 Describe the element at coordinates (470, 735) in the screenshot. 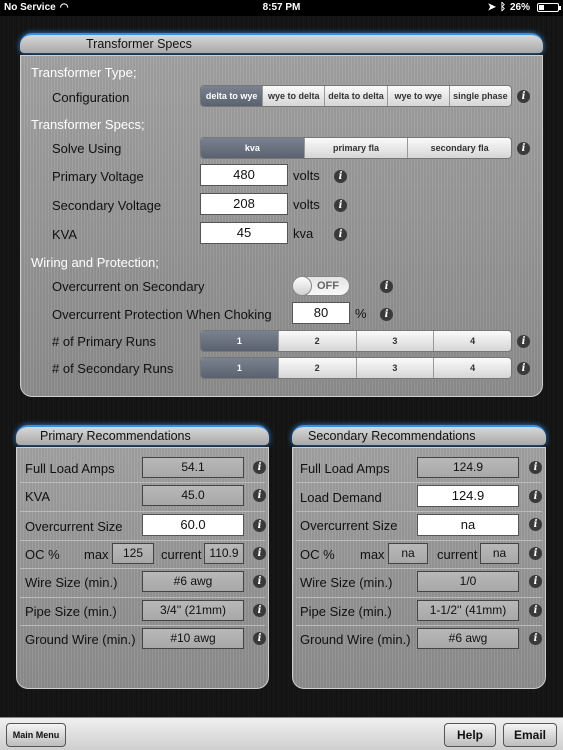

I see `help-button: Help` at that location.